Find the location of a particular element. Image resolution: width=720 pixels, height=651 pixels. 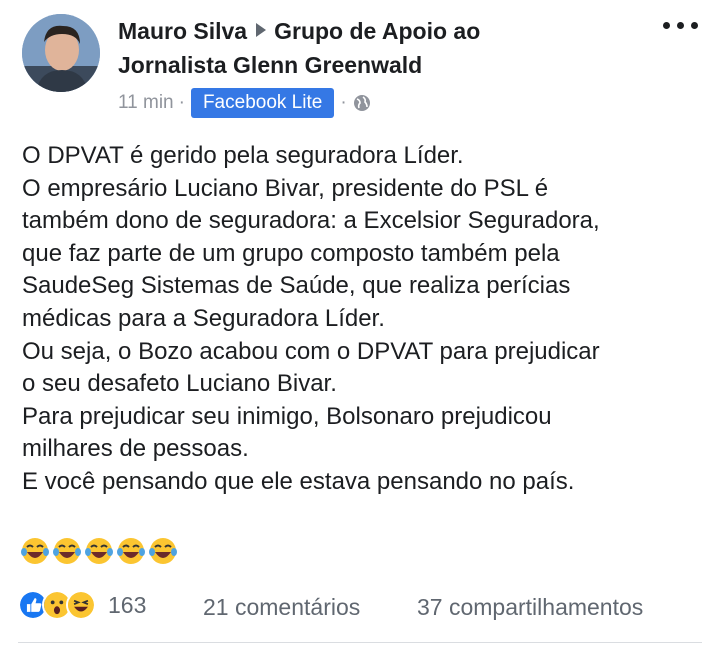

post-line: O DPVAT é gerido pela seguradora Líder. is located at coordinates (243, 155).